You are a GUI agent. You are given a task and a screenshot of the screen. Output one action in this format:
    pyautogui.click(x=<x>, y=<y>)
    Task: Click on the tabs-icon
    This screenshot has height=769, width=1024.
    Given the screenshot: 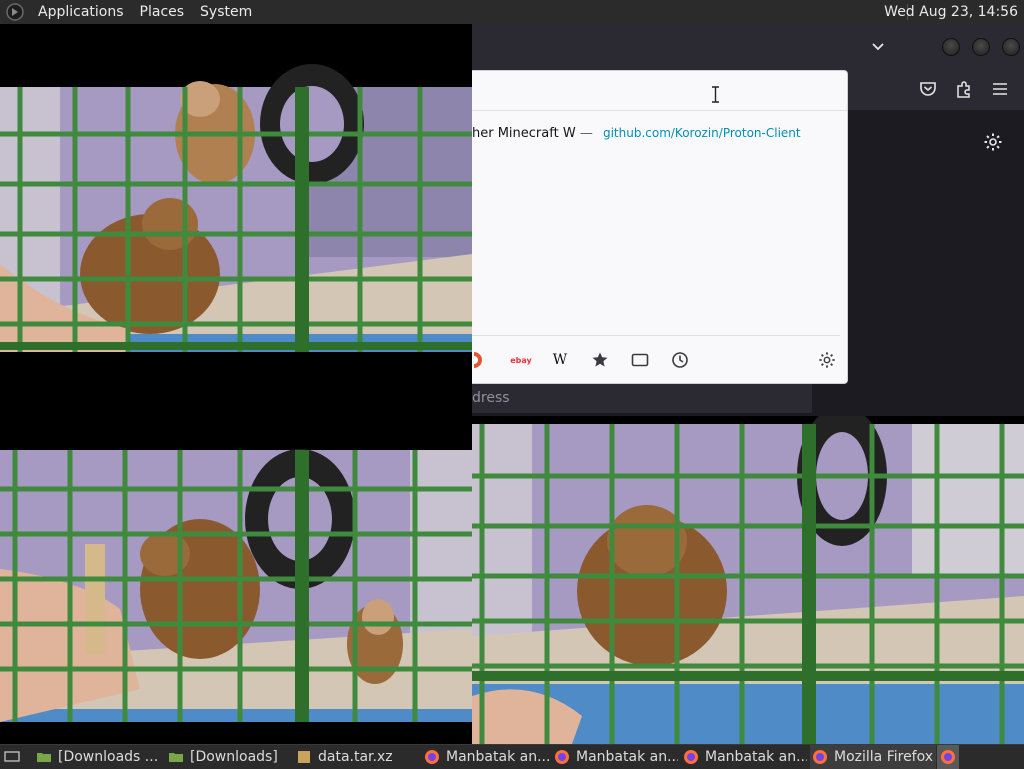 What is the action you would take?
    pyautogui.click(x=640, y=360)
    